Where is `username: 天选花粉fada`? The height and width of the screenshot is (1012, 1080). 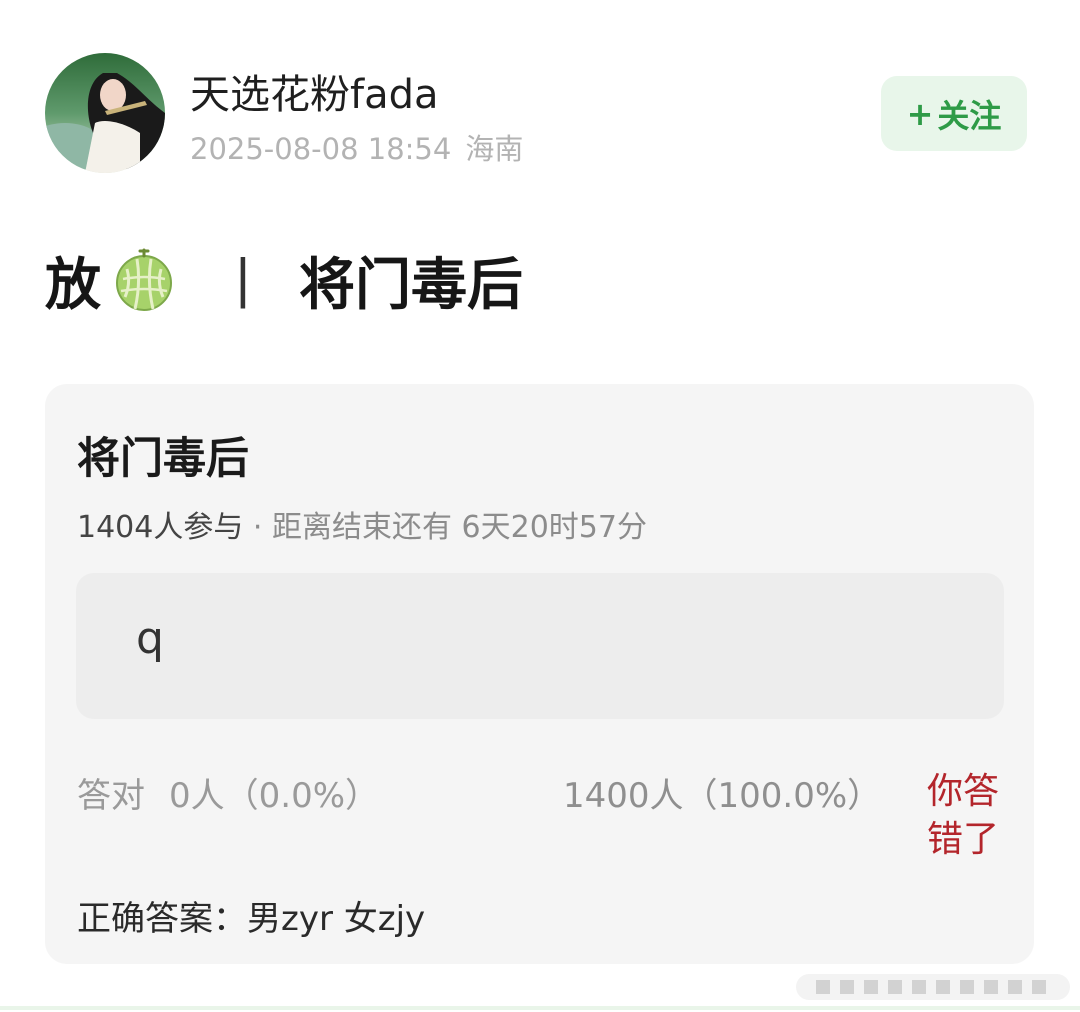 username: 天选花粉fada is located at coordinates (314, 91).